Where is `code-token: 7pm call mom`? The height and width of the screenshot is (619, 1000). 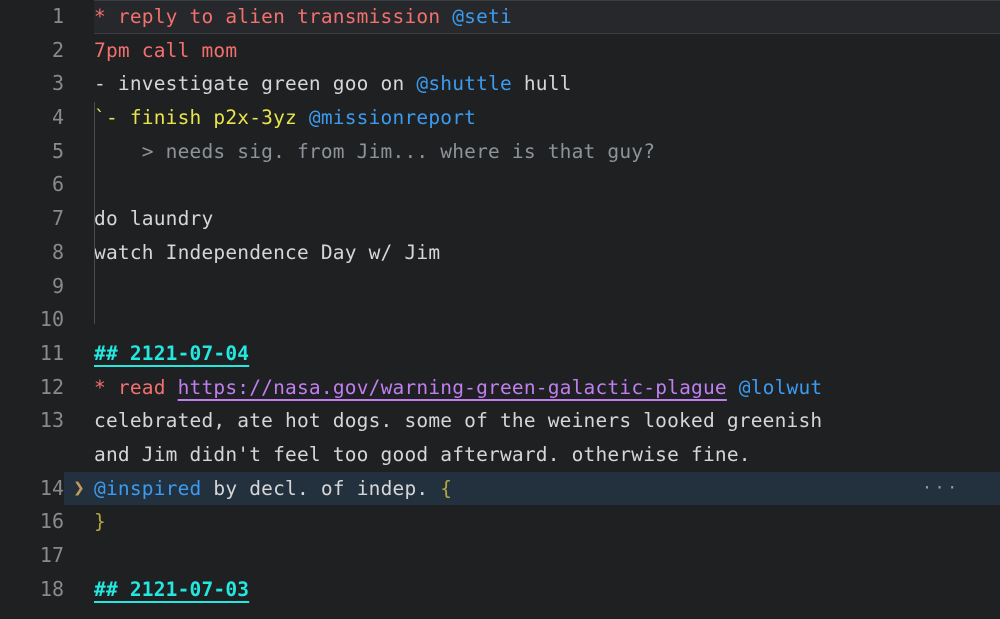
code-token: 7pm call mom is located at coordinates (166, 50).